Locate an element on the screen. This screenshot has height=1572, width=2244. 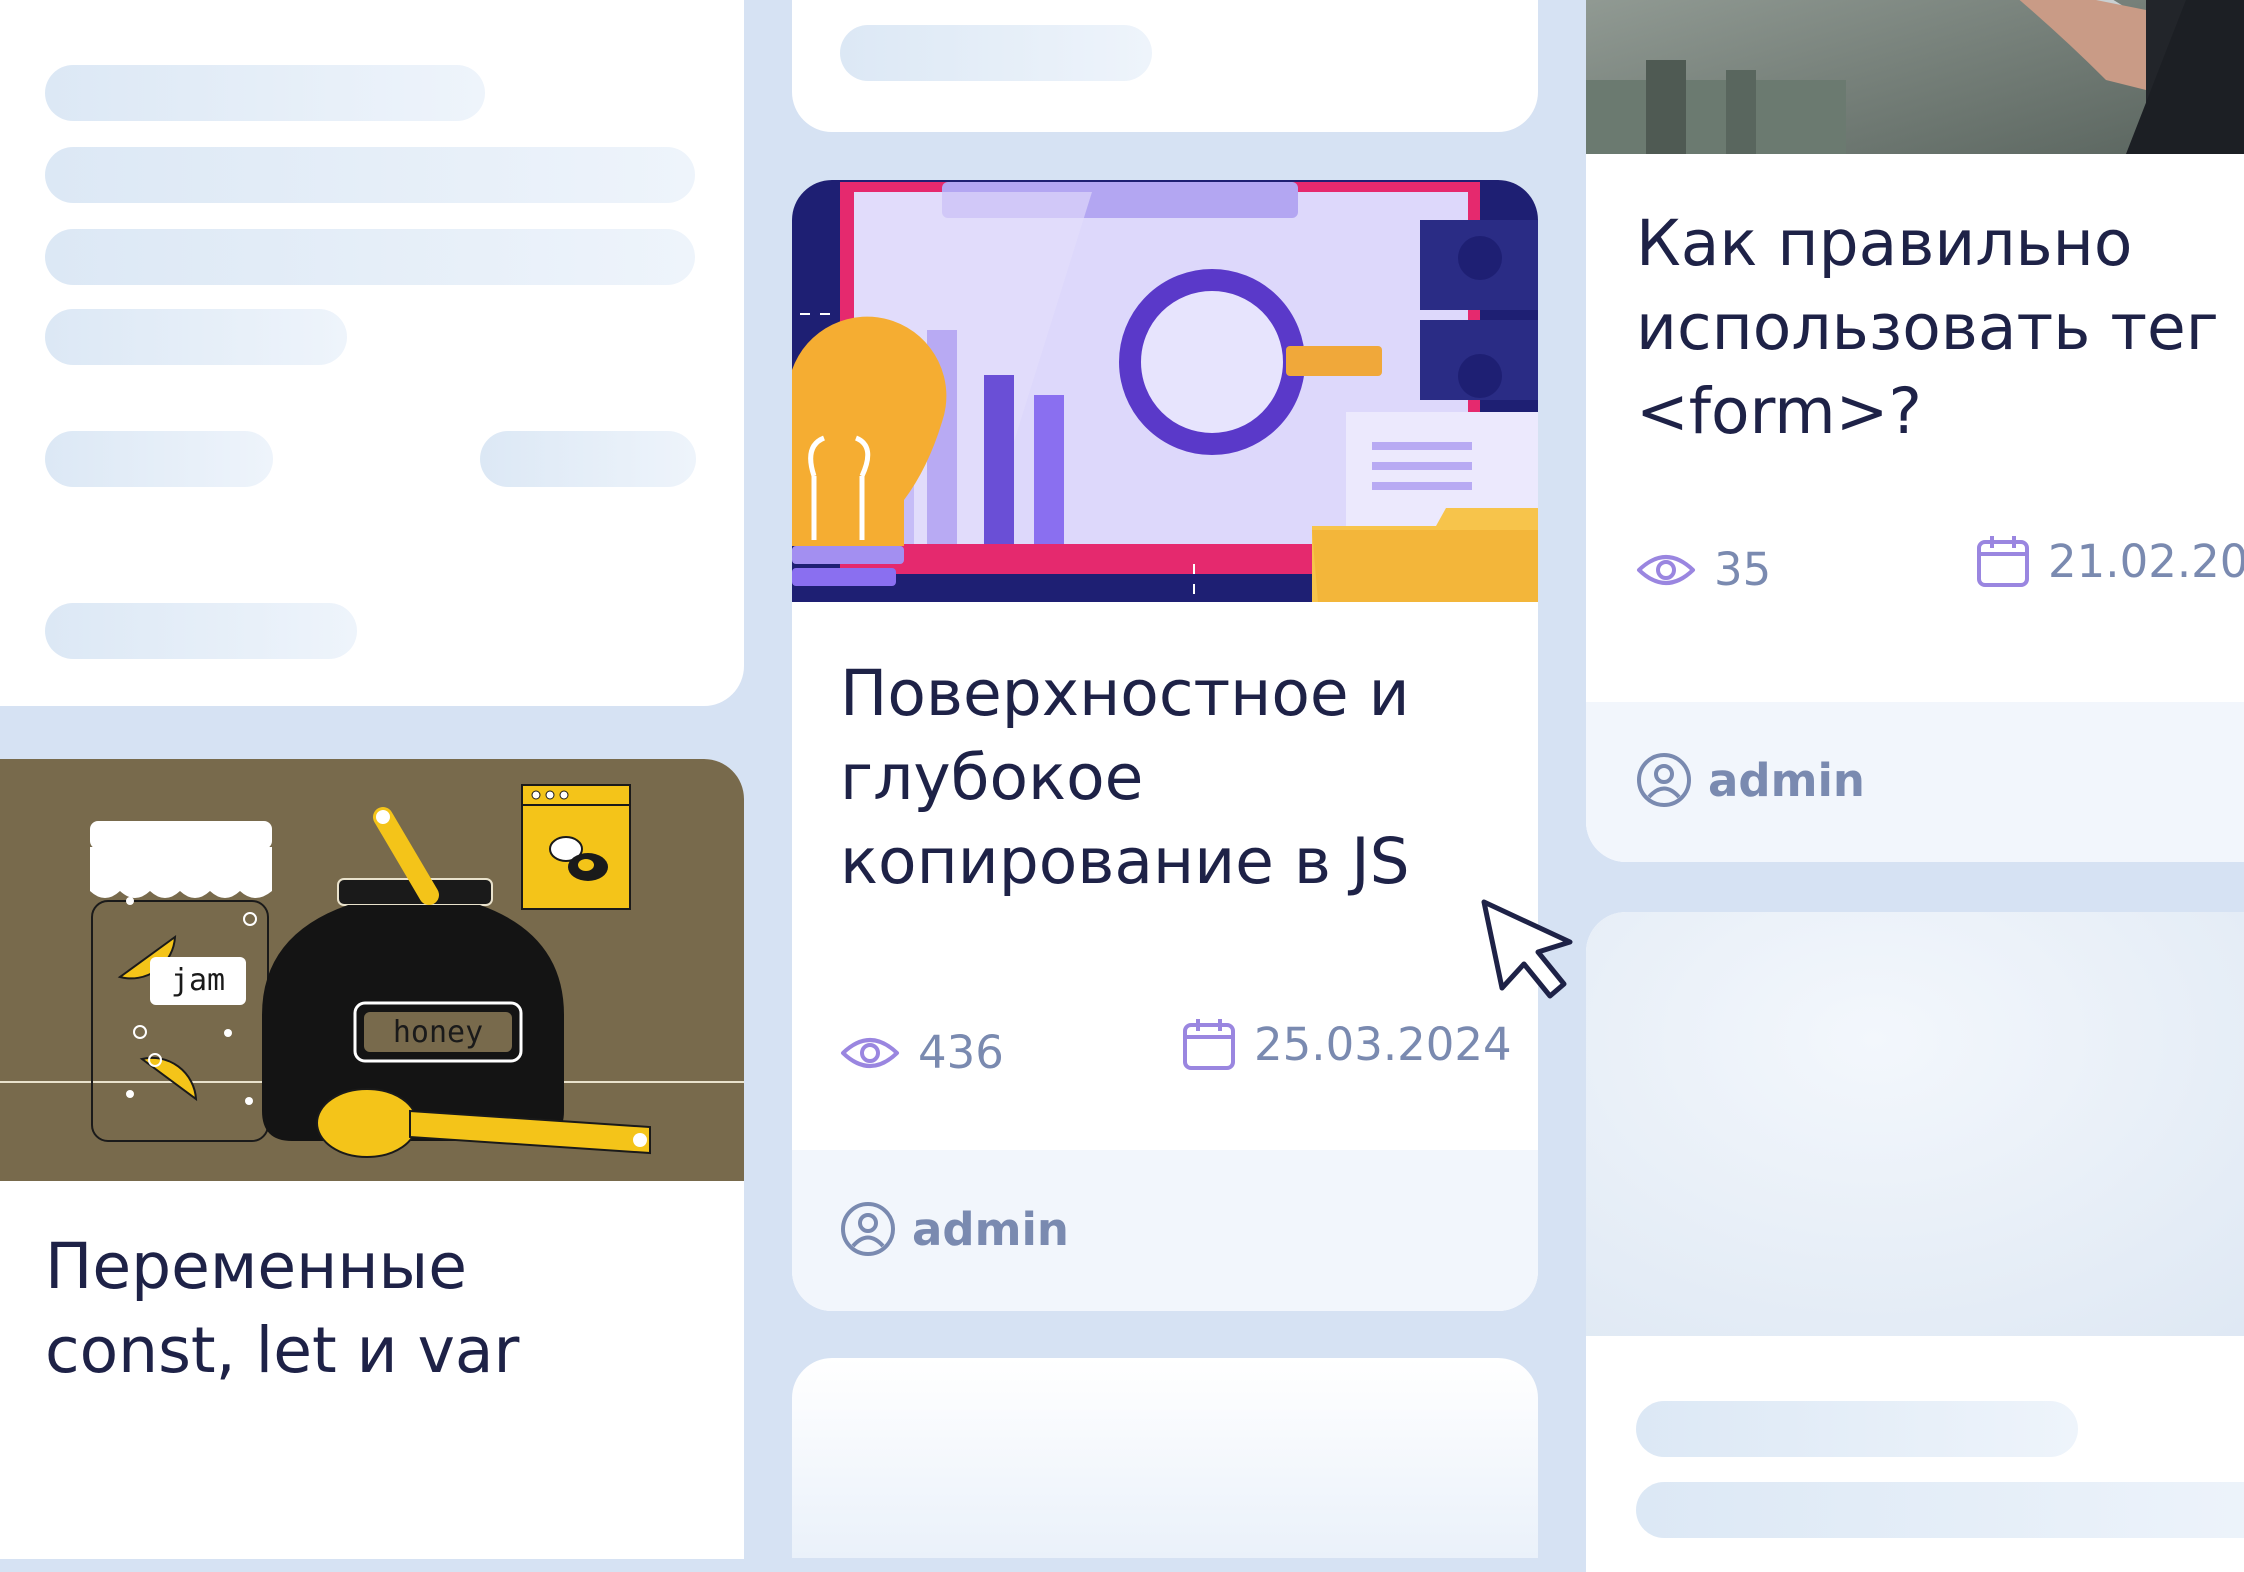
article-title: Переменные const, let и var is located at coordinates (325, 1309).